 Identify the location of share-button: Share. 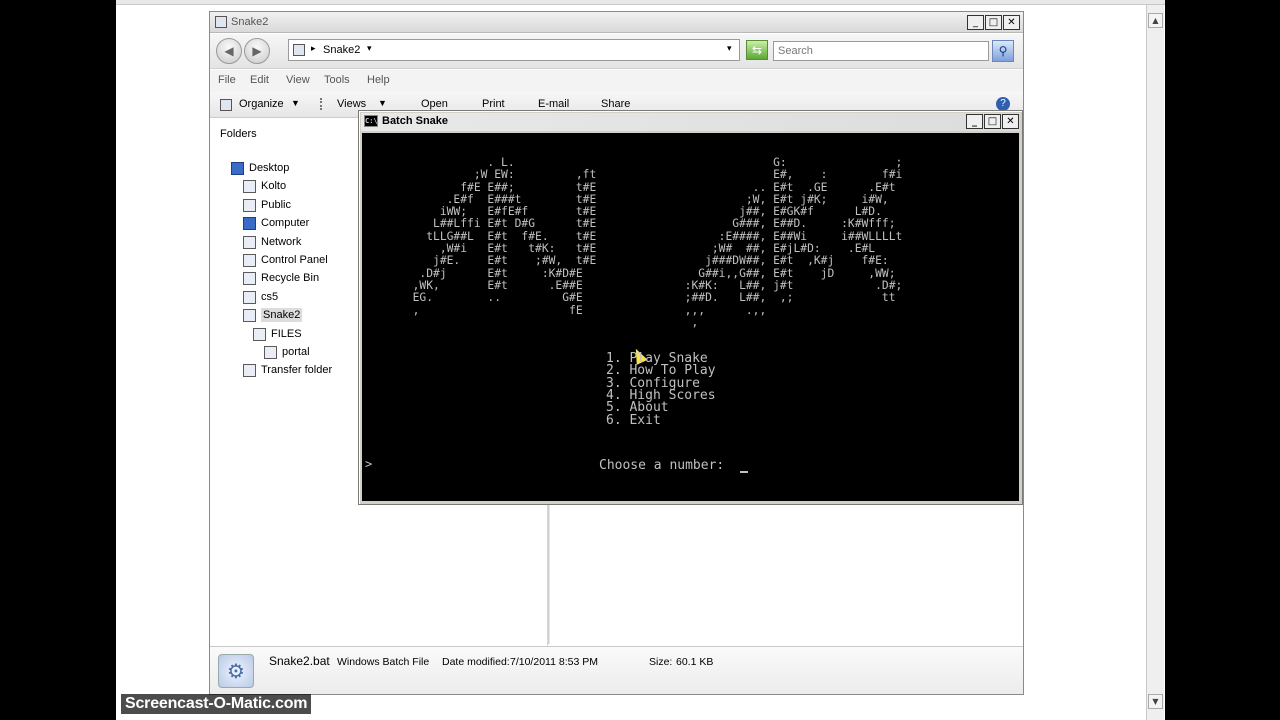
(615, 104).